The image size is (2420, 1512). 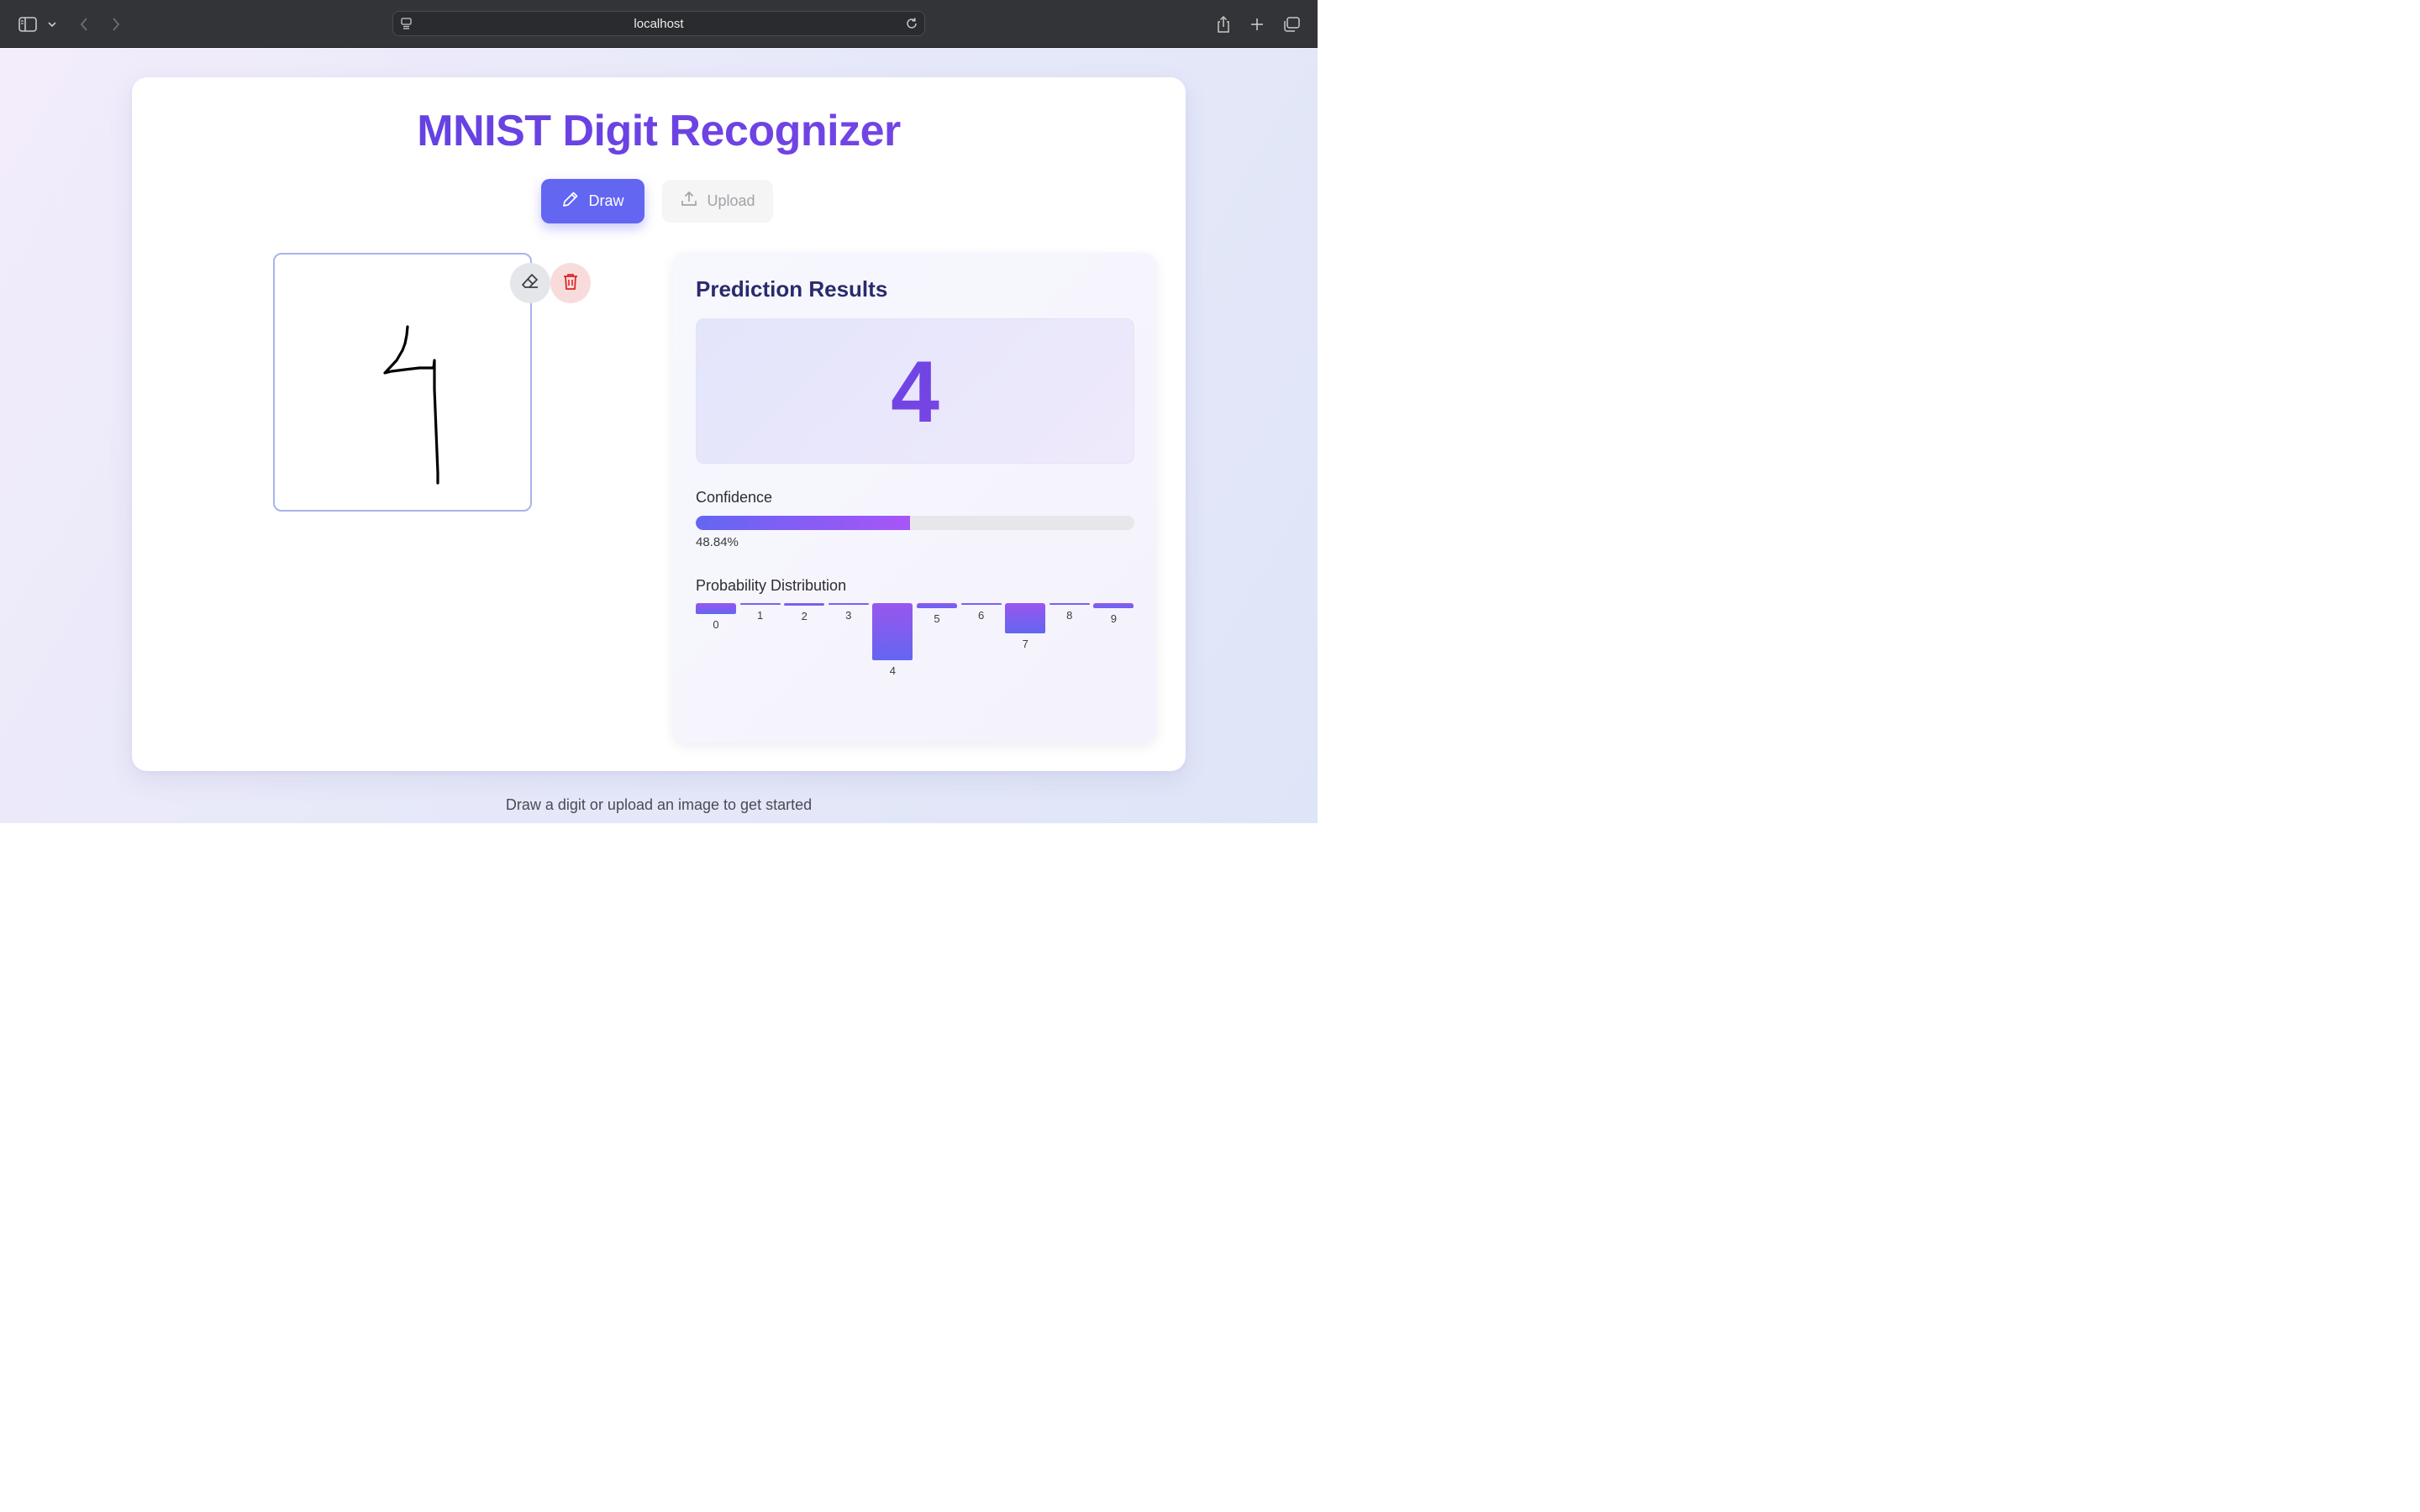 I want to click on confidence-bar-fill, so click(x=803, y=523).